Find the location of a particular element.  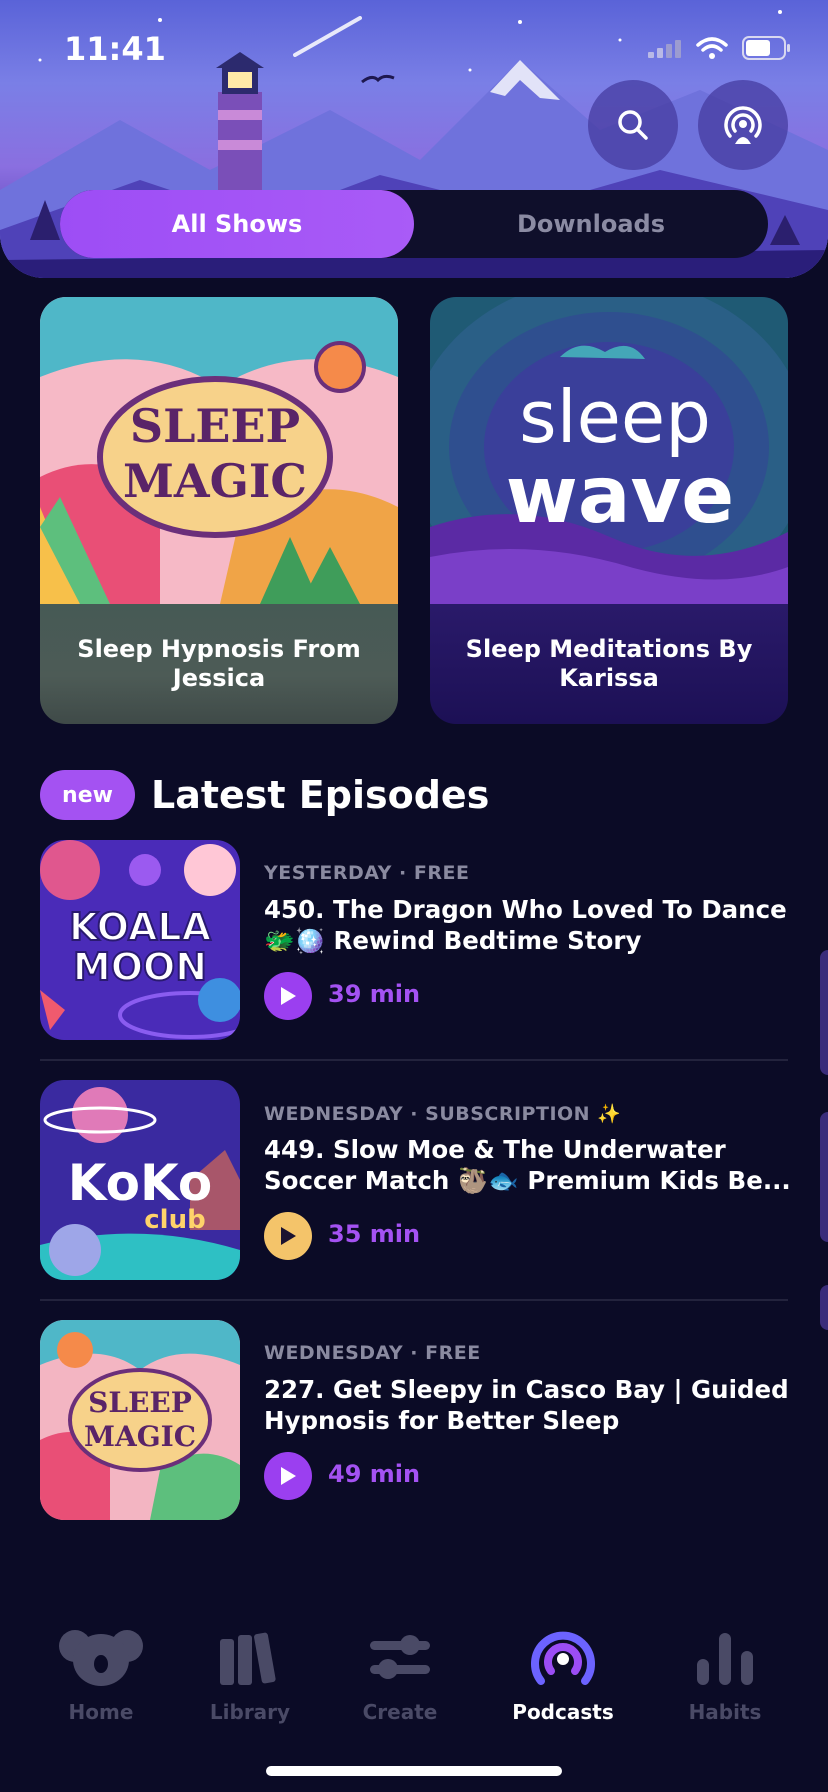

episode-thumbnail: SLEEP MAGIC is located at coordinates (140, 1420).